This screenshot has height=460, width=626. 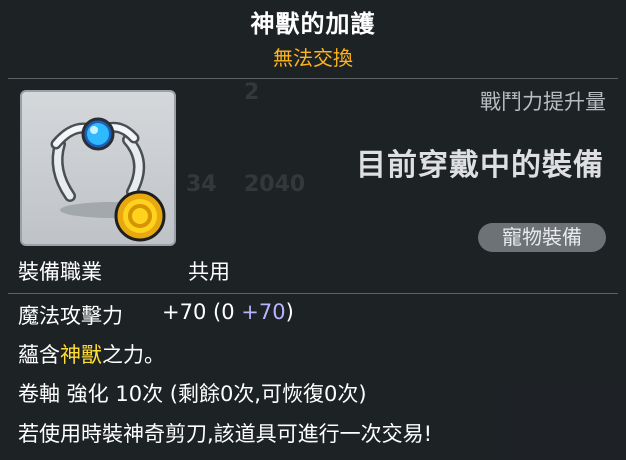 What do you see at coordinates (124, 271) in the screenshot?
I see `job-row: 裝備職業 共用` at bounding box center [124, 271].